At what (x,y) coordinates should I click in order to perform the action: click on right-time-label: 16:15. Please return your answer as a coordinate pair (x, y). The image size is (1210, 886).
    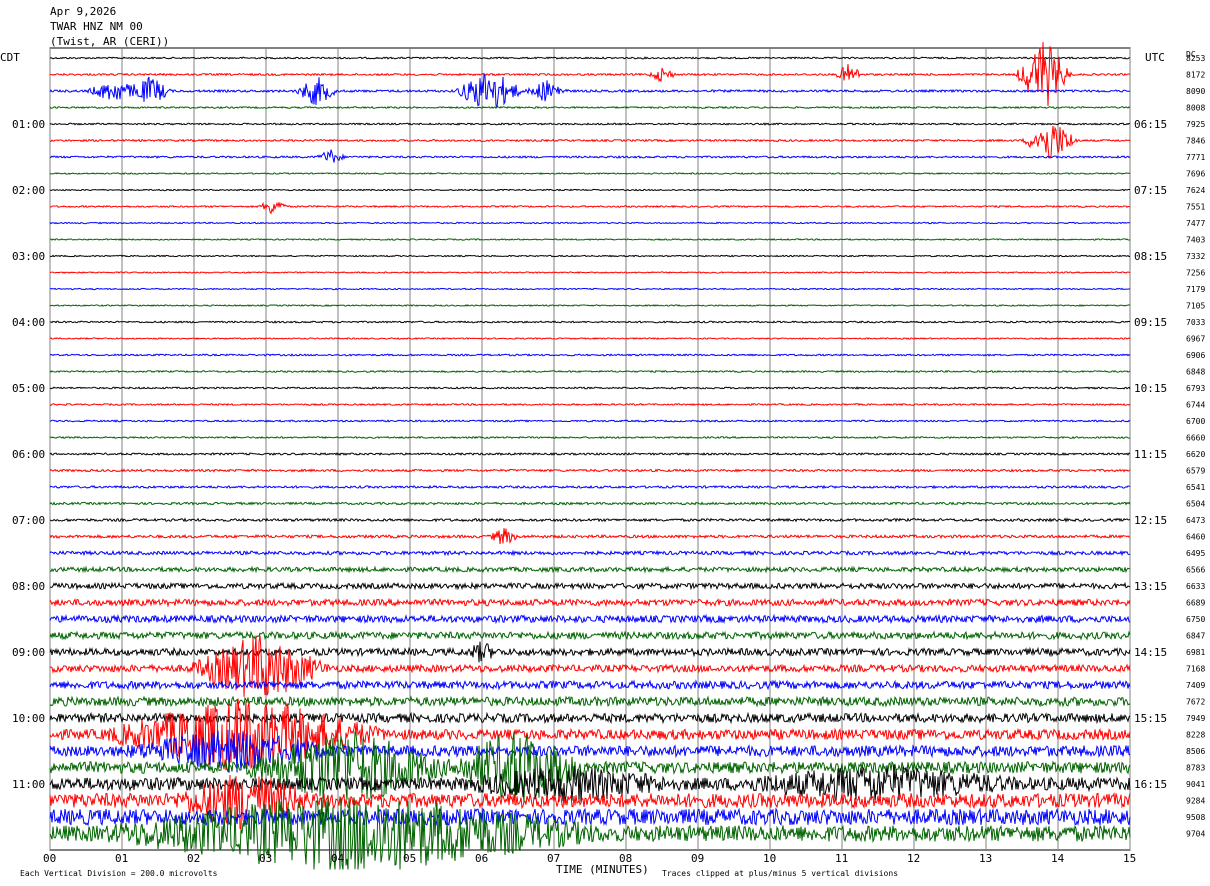
    Looking at the image, I should click on (1150, 784).